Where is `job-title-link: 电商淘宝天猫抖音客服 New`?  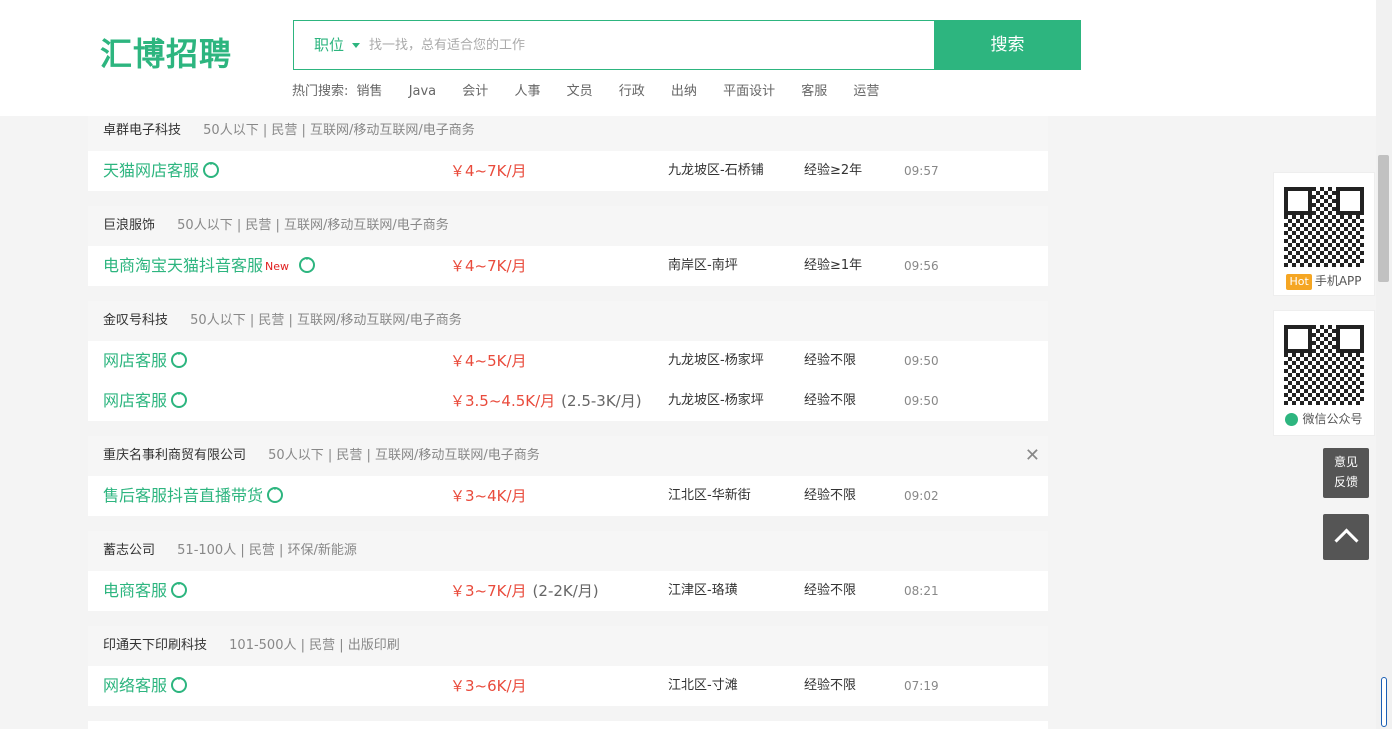 job-title-link: 电商淘宝天猫抖音客服 New is located at coordinates (209, 266).